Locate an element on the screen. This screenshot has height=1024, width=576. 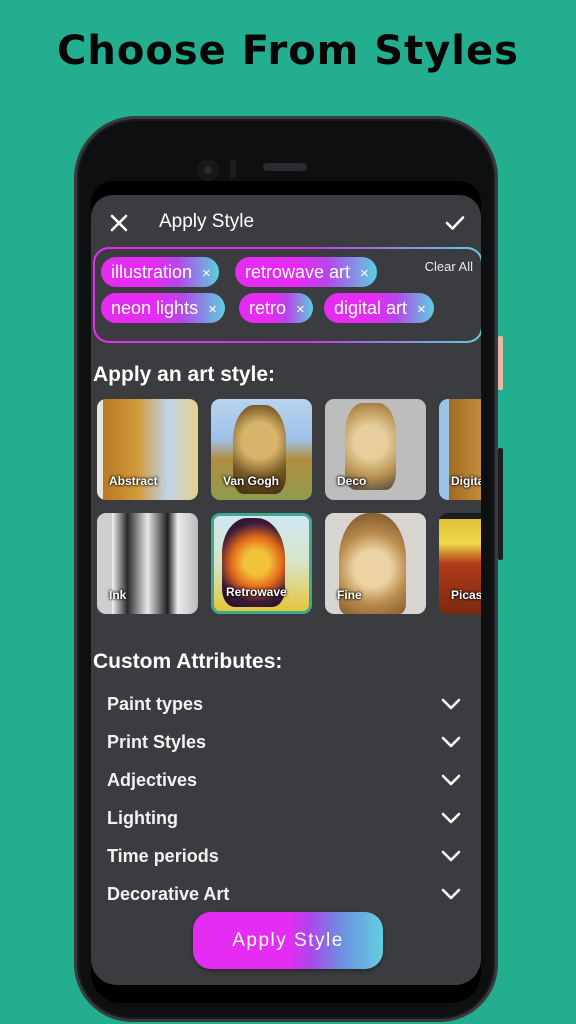
style-tile-label: Abstract is located at coordinates (133, 481).